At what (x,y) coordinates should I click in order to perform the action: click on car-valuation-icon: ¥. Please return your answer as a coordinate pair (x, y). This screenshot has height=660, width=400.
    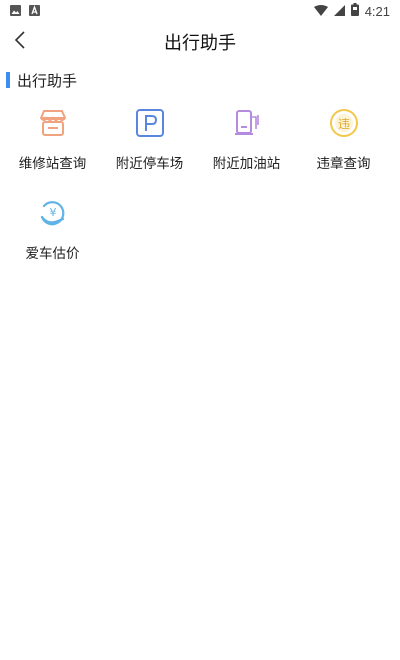
    Looking at the image, I should click on (53, 213).